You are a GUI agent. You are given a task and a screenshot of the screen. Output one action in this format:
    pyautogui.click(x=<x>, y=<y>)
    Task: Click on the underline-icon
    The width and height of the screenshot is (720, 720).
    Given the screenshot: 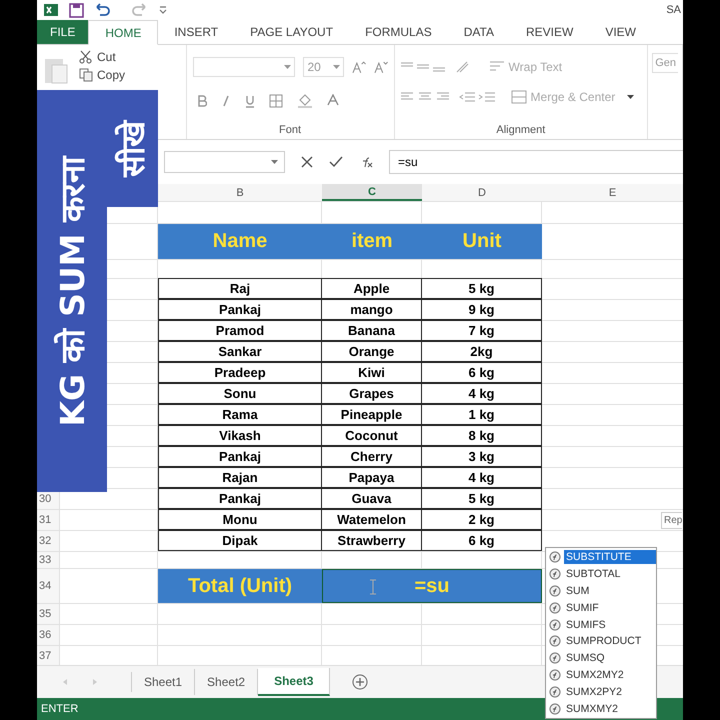 What is the action you would take?
    pyautogui.click(x=249, y=101)
    